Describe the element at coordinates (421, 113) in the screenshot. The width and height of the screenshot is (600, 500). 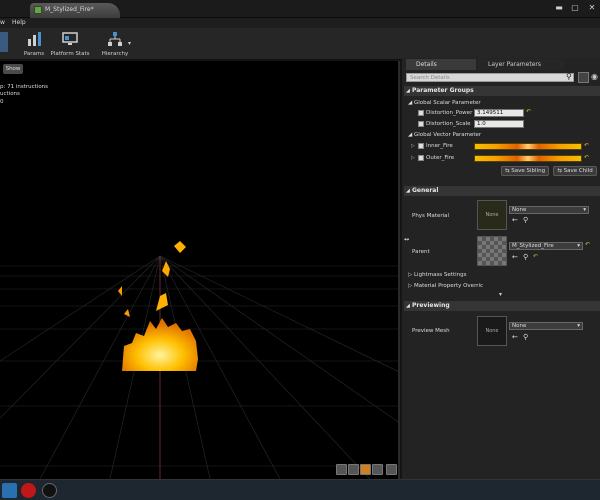
I see `distortion-power-checkbox` at that location.